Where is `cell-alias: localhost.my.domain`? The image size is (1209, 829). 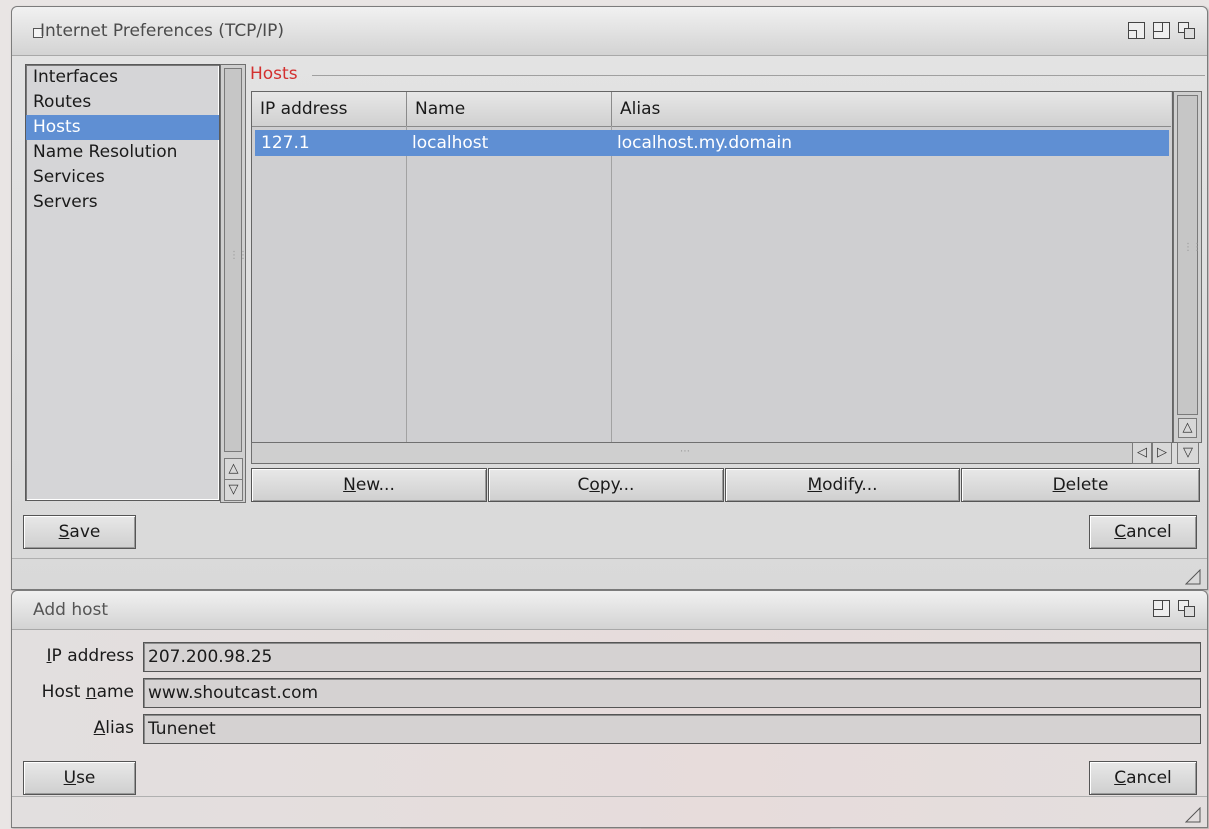 cell-alias: localhost.my.domain is located at coordinates (704, 143).